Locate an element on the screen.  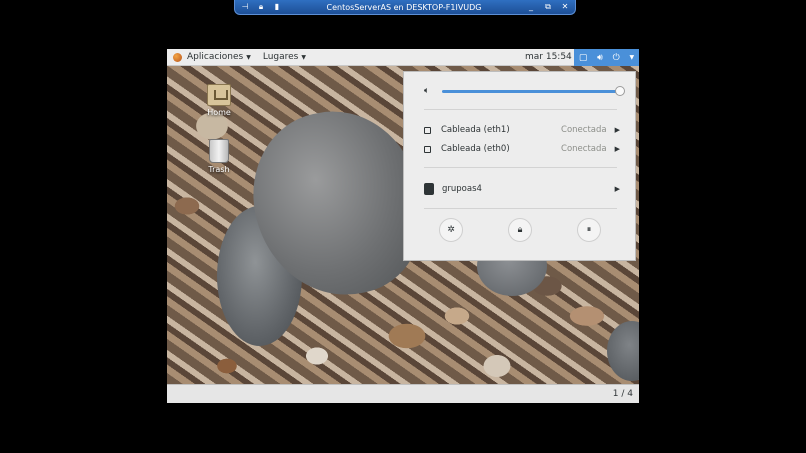
action-buttons: ✲ 🔒︎ ⏸ is located at coordinates (519, 230).